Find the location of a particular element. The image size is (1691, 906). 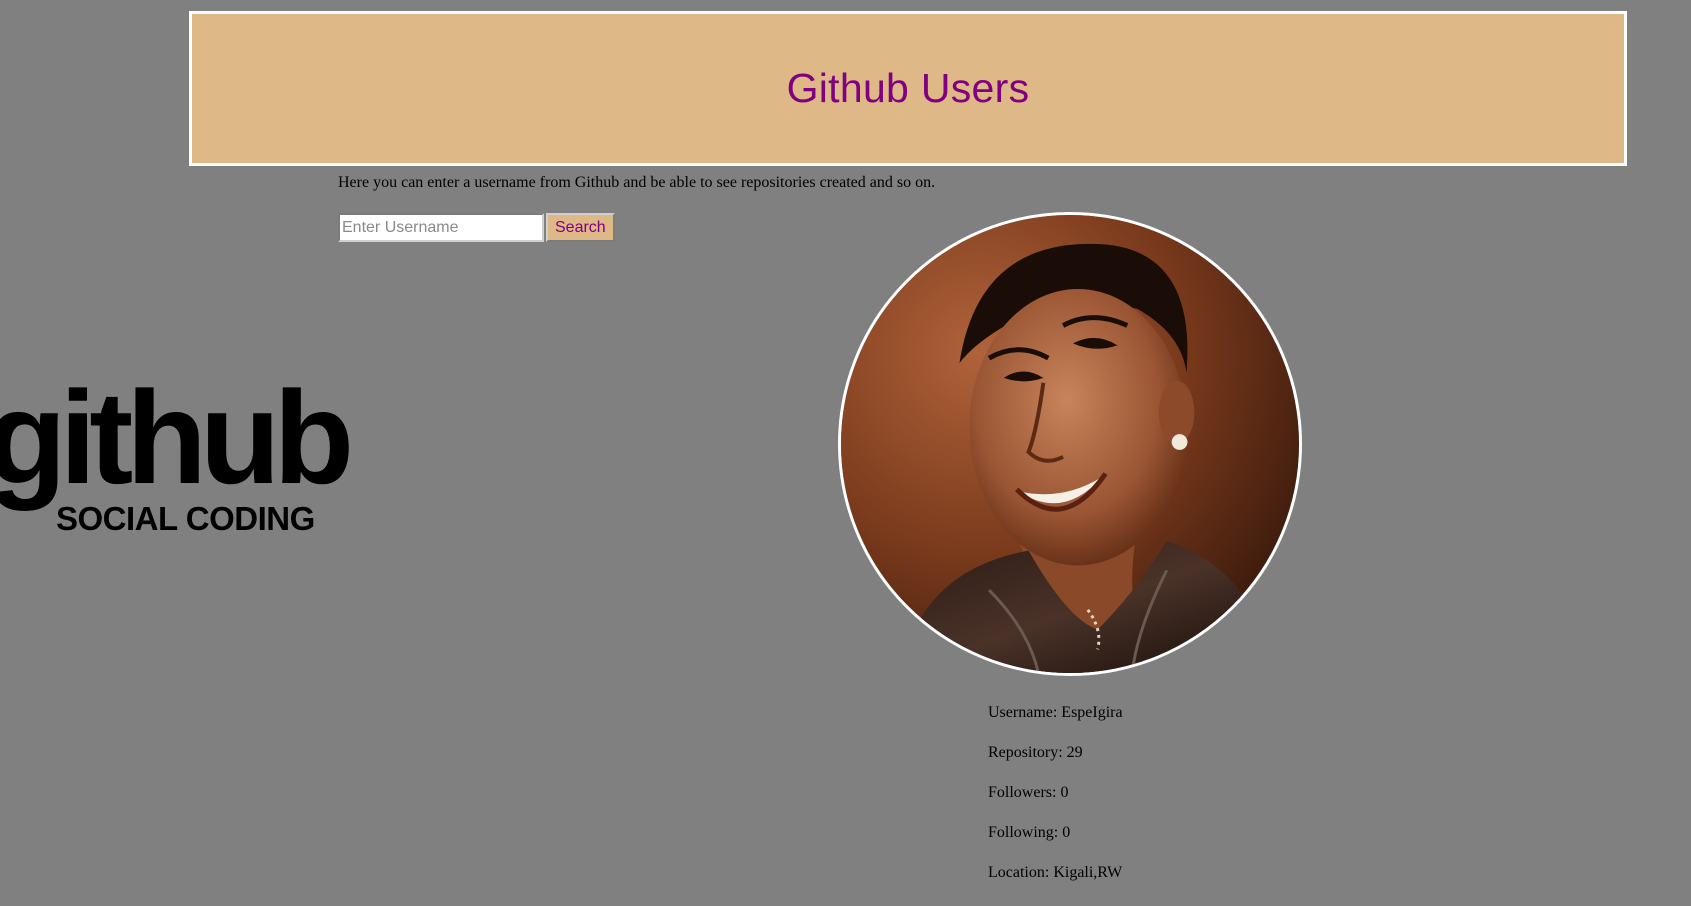

page-title: Github Users is located at coordinates (908, 88).